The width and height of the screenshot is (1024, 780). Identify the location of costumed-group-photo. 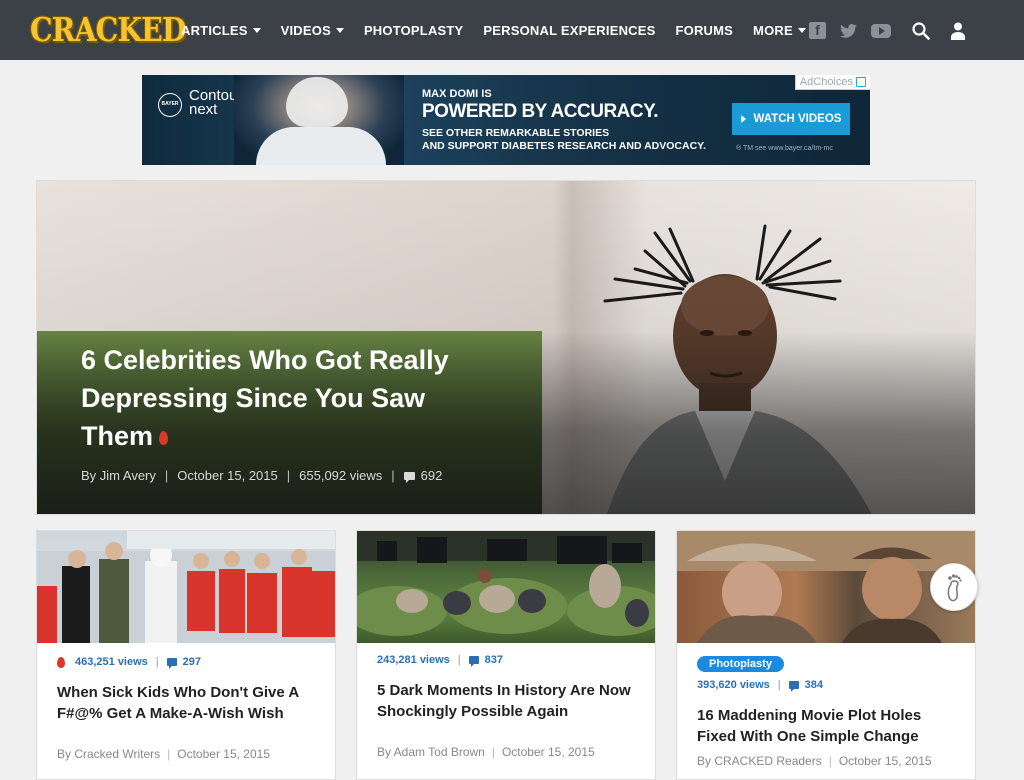
(186, 587).